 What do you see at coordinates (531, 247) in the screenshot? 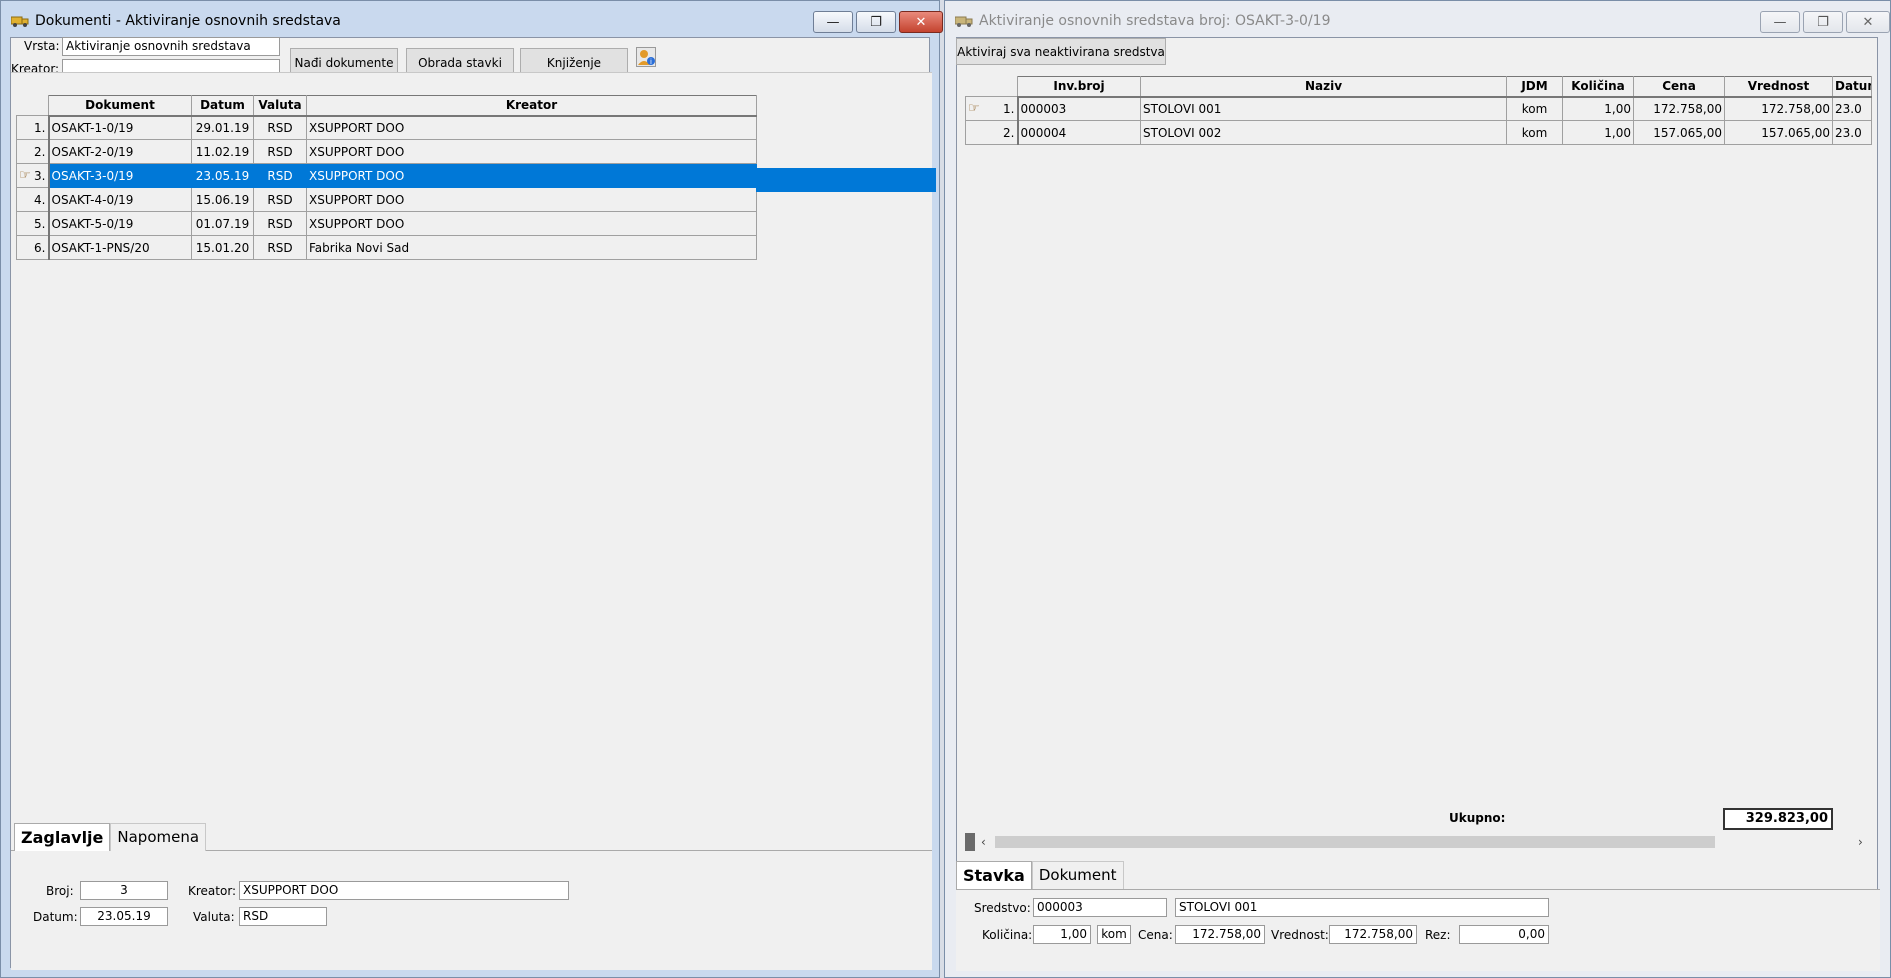
I see `cell-creator: Fabrika Novi Sad` at bounding box center [531, 247].